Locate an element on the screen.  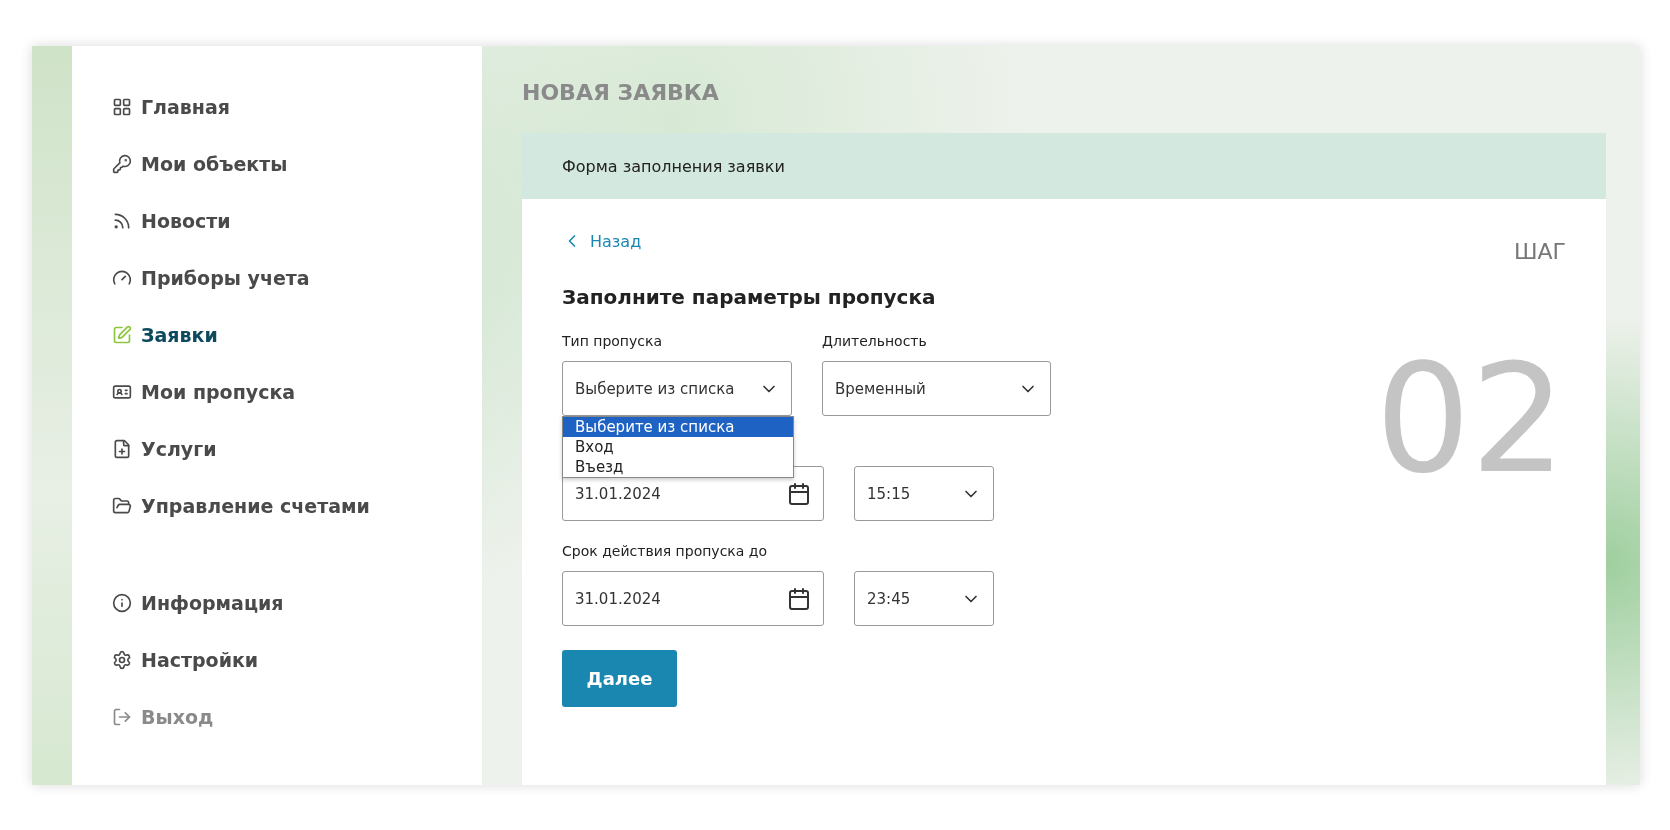
time-select: 23:45 is located at coordinates (924, 598).